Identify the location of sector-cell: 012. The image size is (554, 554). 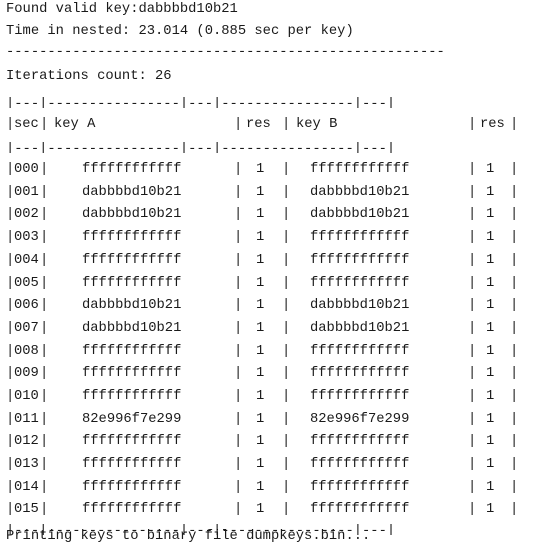
(26, 442).